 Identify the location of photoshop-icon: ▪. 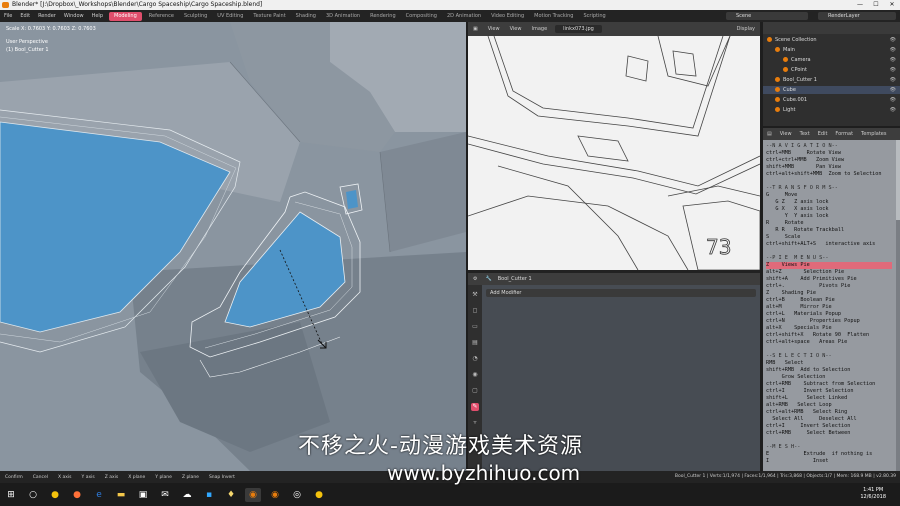
(209, 495).